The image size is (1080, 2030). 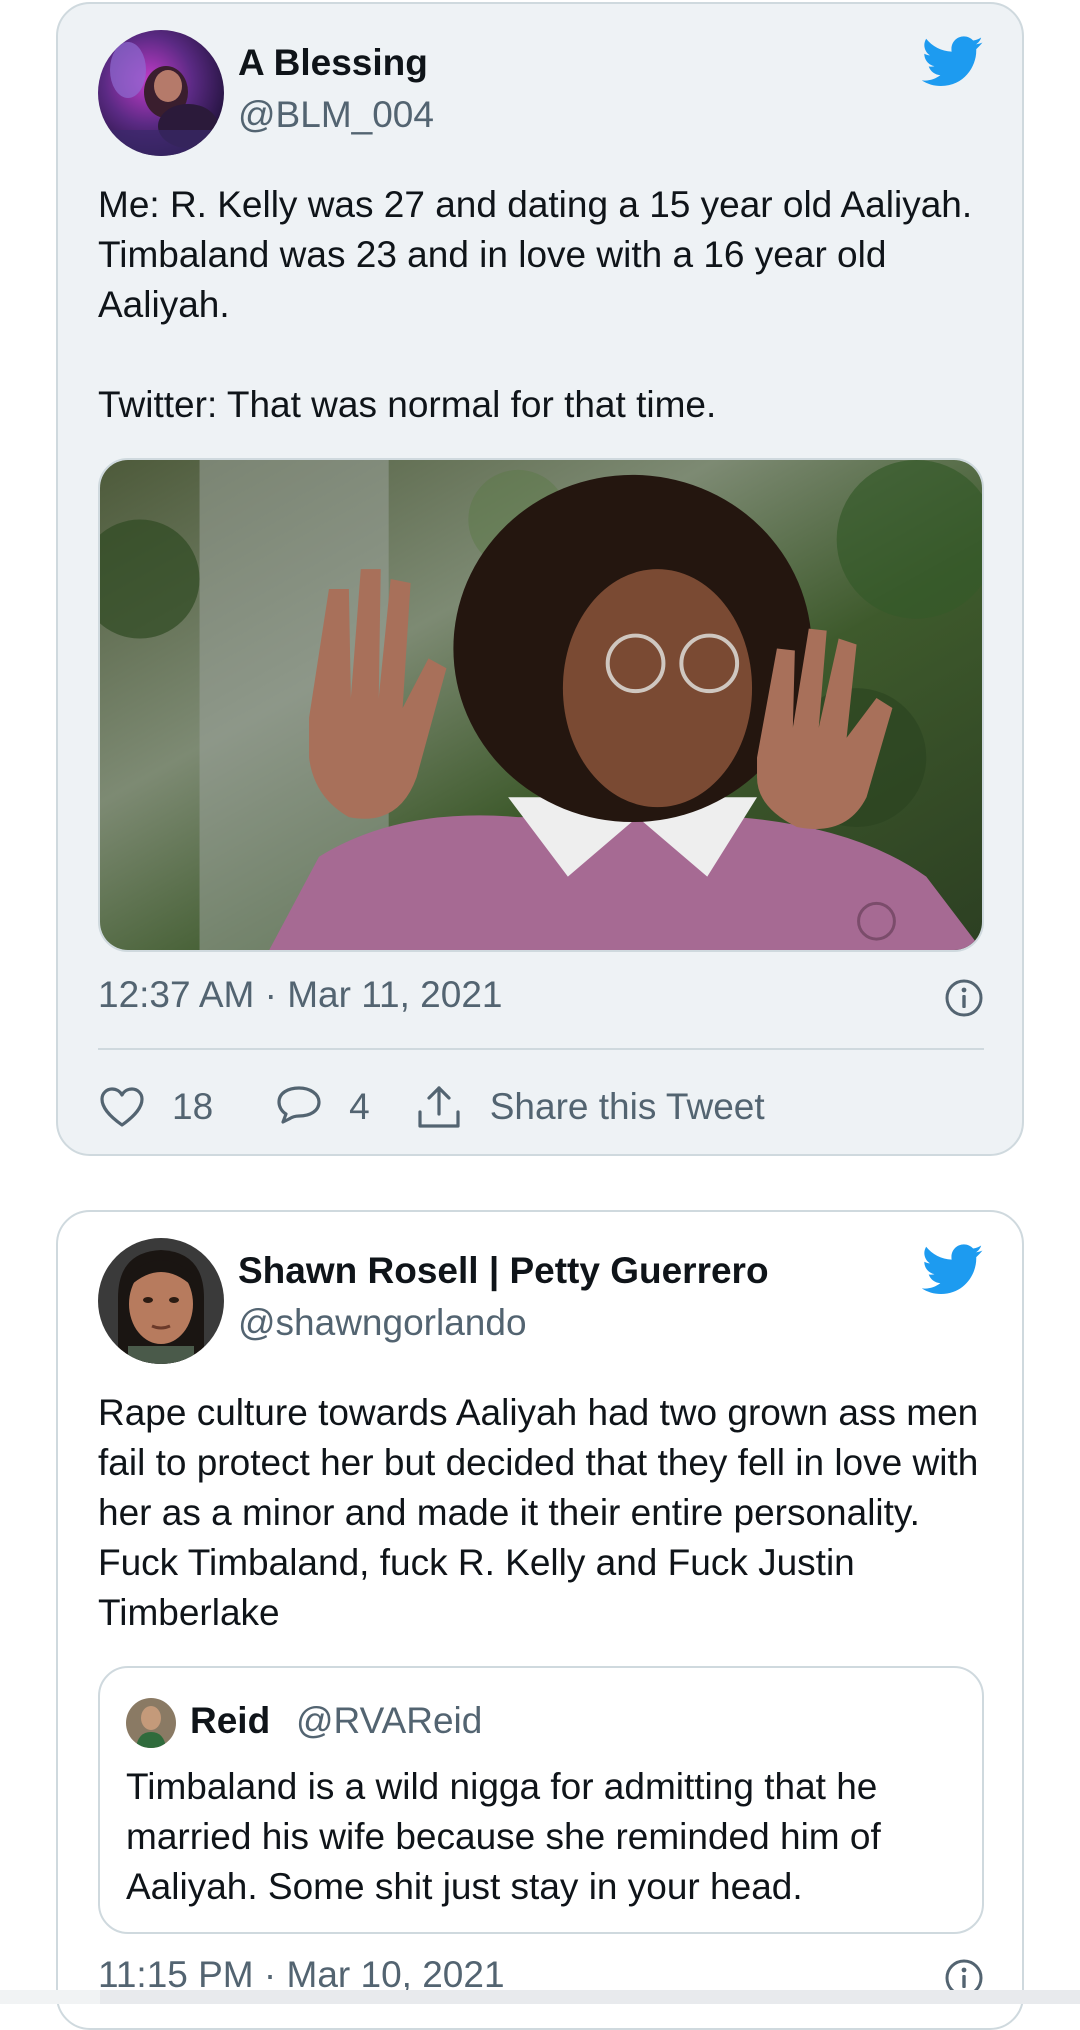 I want to click on tweet-timestamp: 12:37 AM · Mar 11, 2021, so click(x=300, y=995).